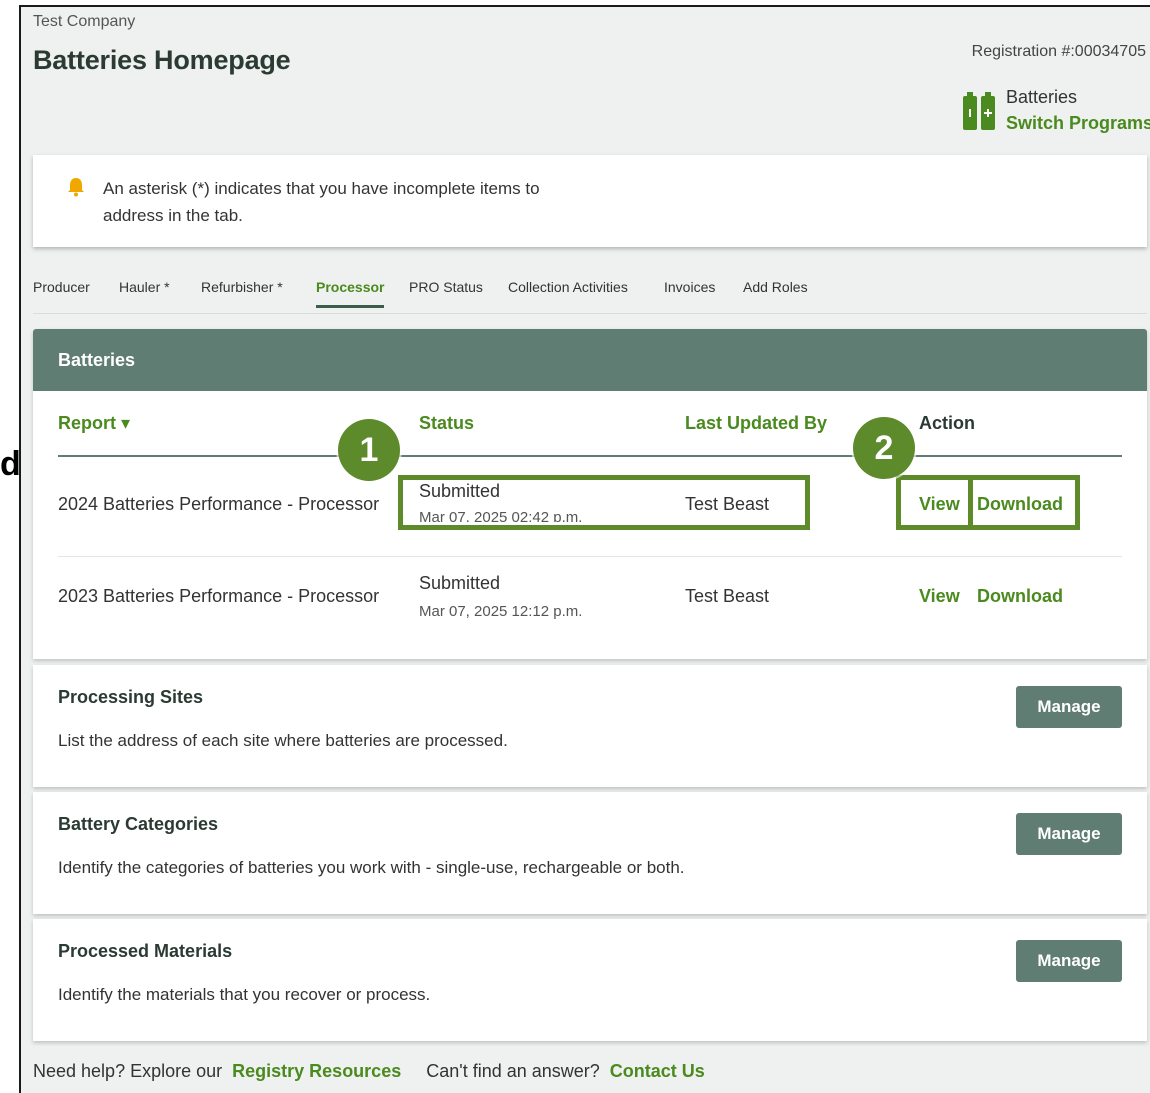 Image resolution: width=1150 pixels, height=1093 pixels. I want to click on callout-badge-1: 1, so click(369, 450).